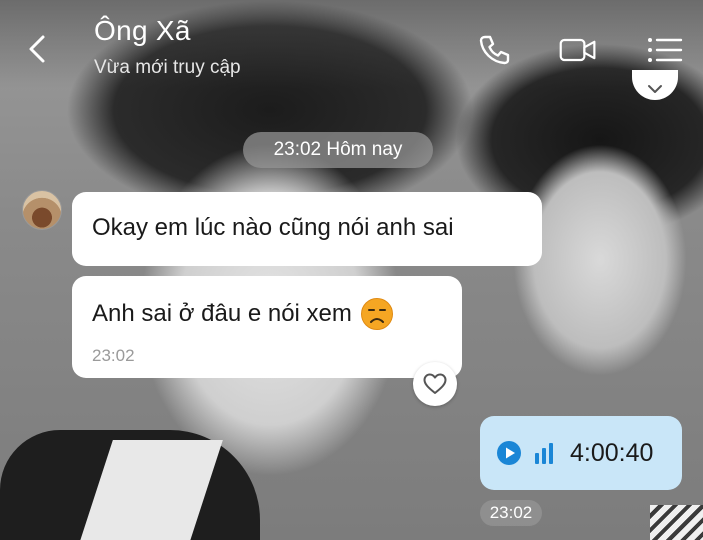 The width and height of the screenshot is (703, 540). I want to click on chevron-down-icon, so click(655, 89).